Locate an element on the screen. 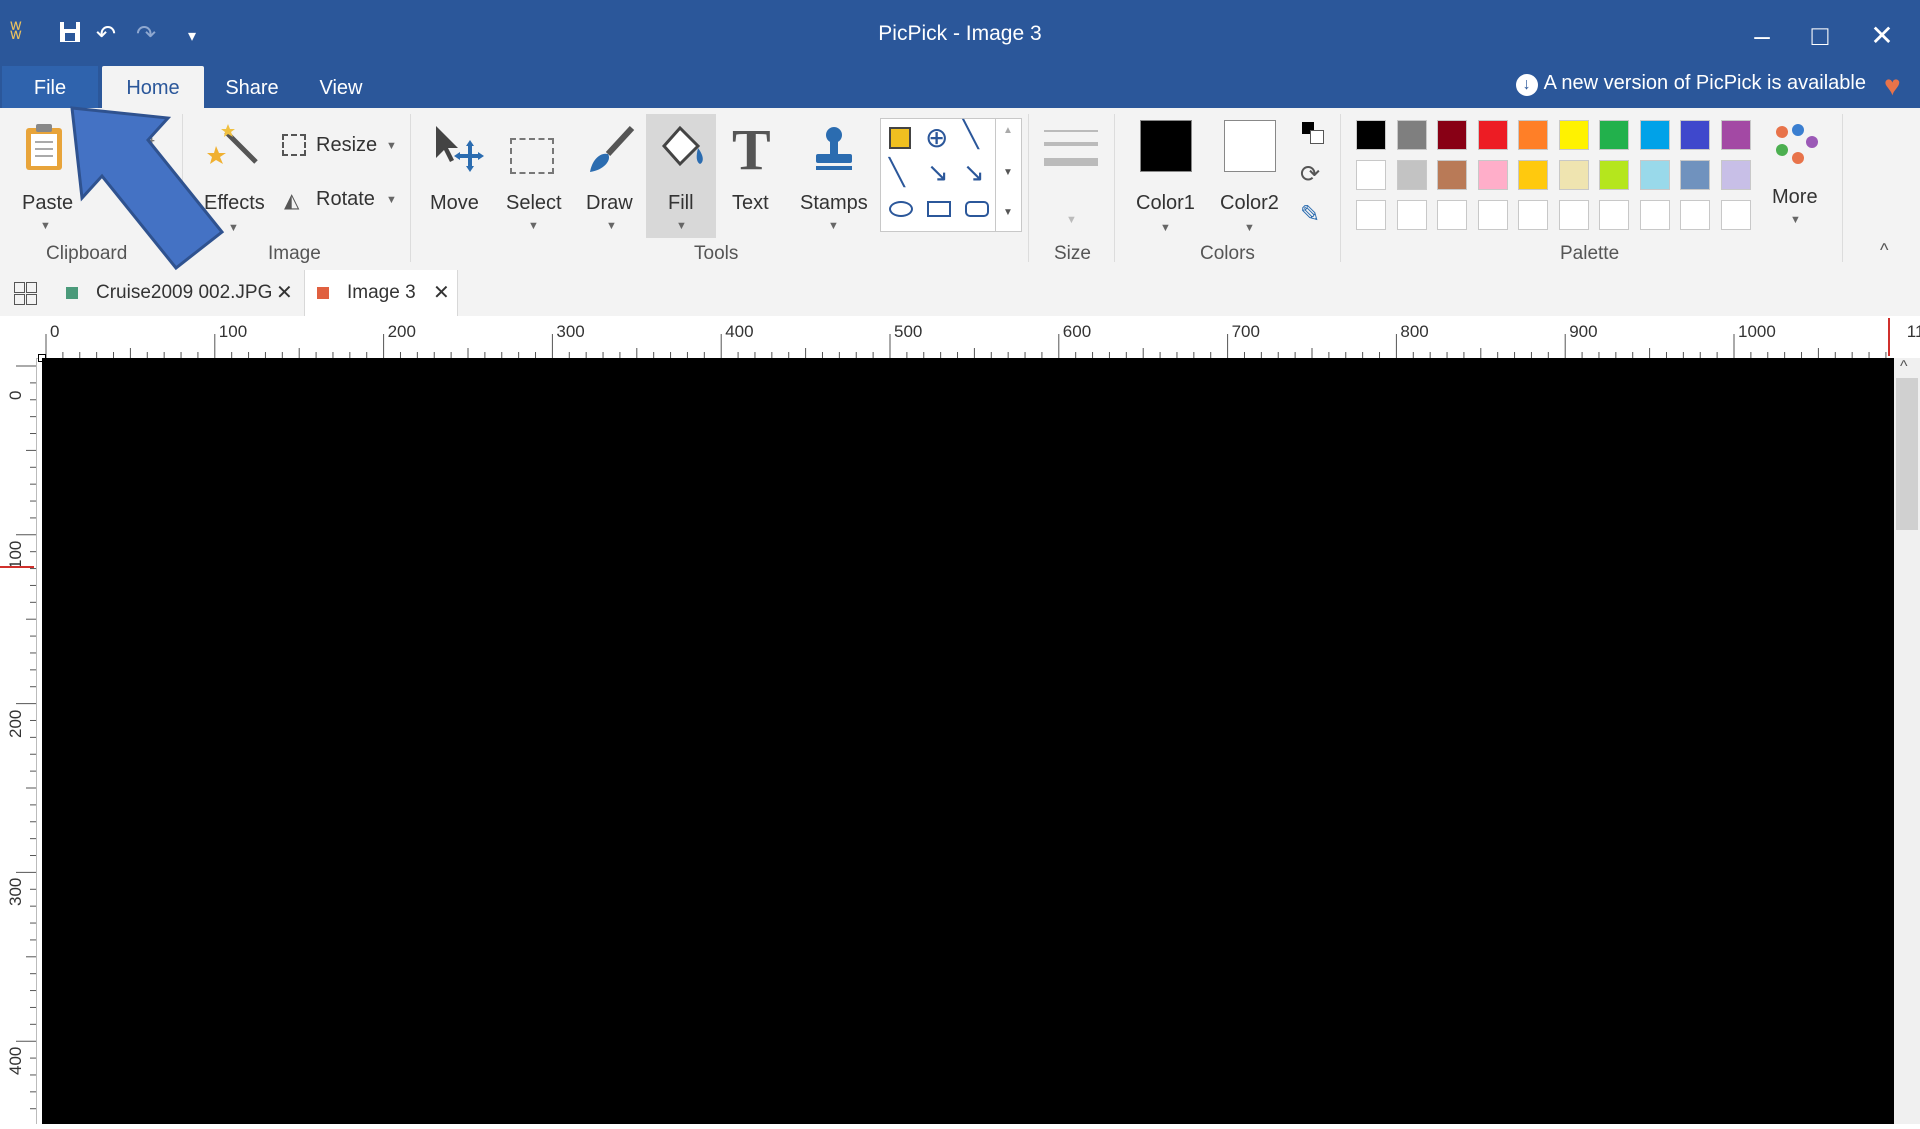 The image size is (1920, 1129). more-colors-button: More ▼ is located at coordinates (1796, 179).